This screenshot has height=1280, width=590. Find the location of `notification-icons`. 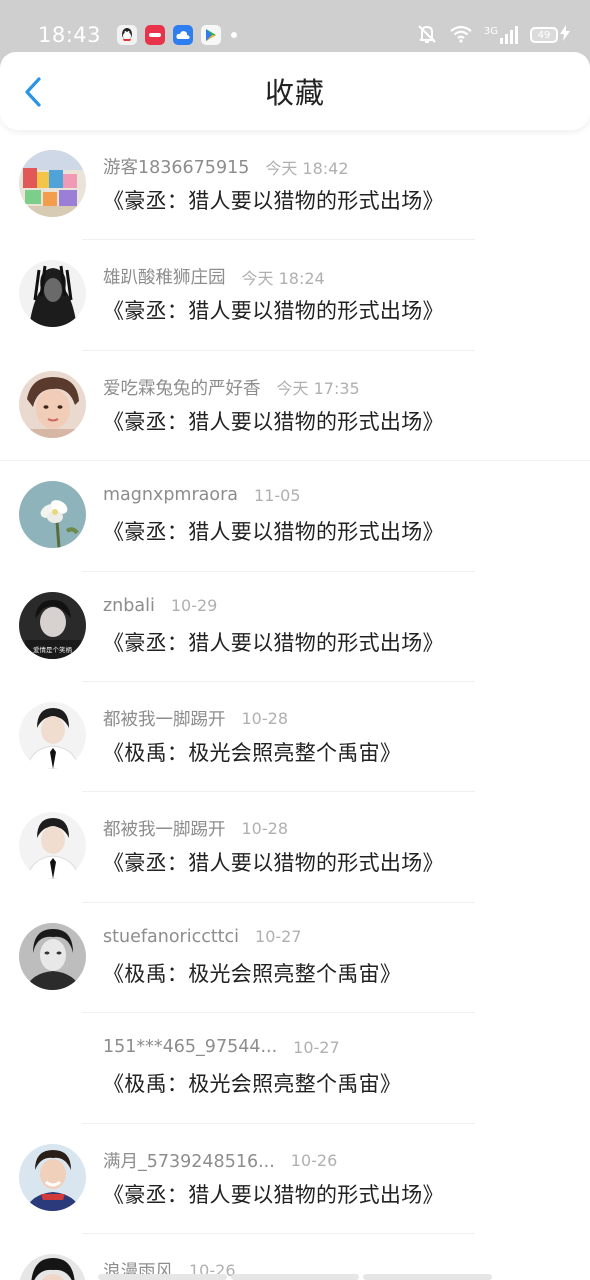

notification-icons is located at coordinates (177, 35).